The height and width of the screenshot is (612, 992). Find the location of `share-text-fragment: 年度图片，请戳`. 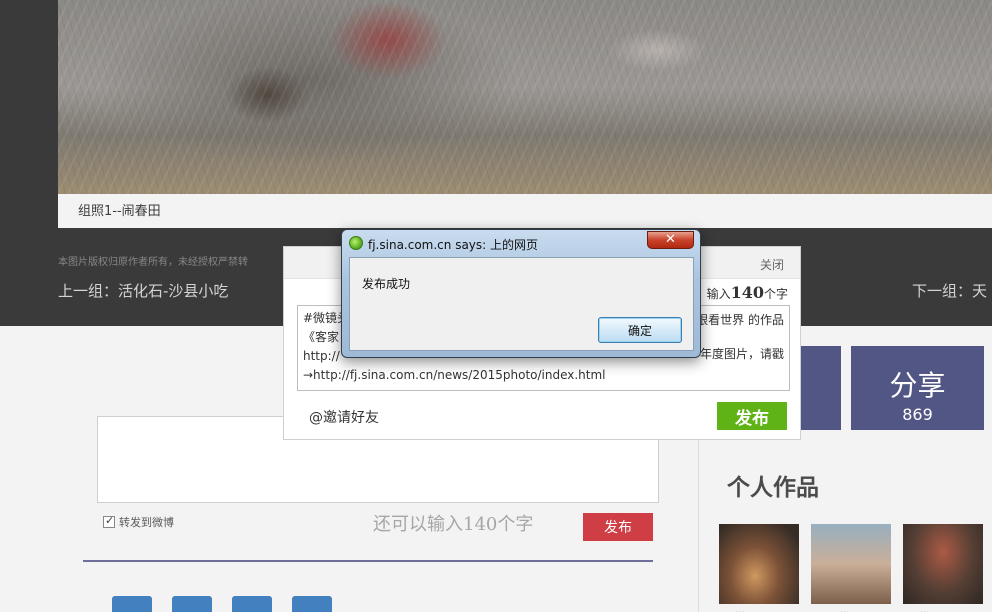

share-text-fragment: 年度图片，请戳 is located at coordinates (741, 354).